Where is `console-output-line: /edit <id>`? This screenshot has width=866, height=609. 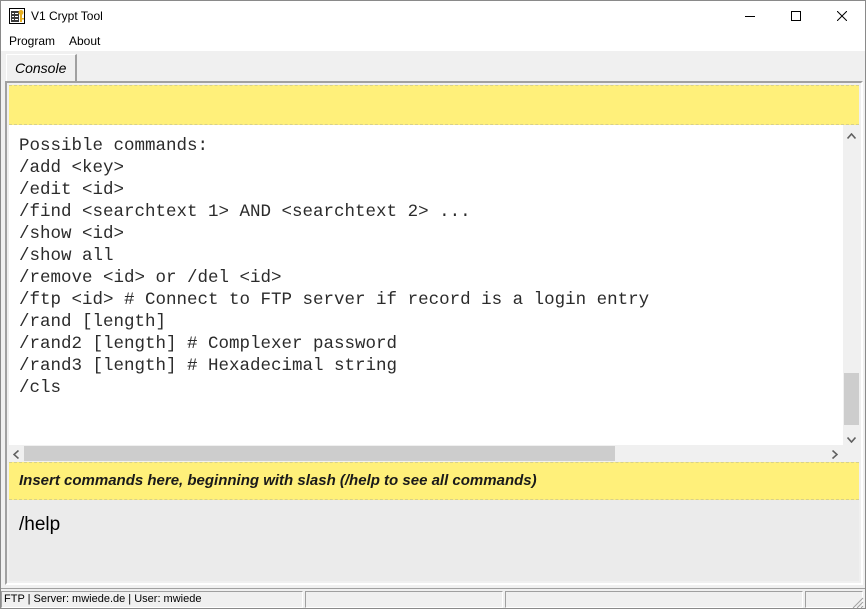
console-output-line: /edit <id> is located at coordinates (72, 190).